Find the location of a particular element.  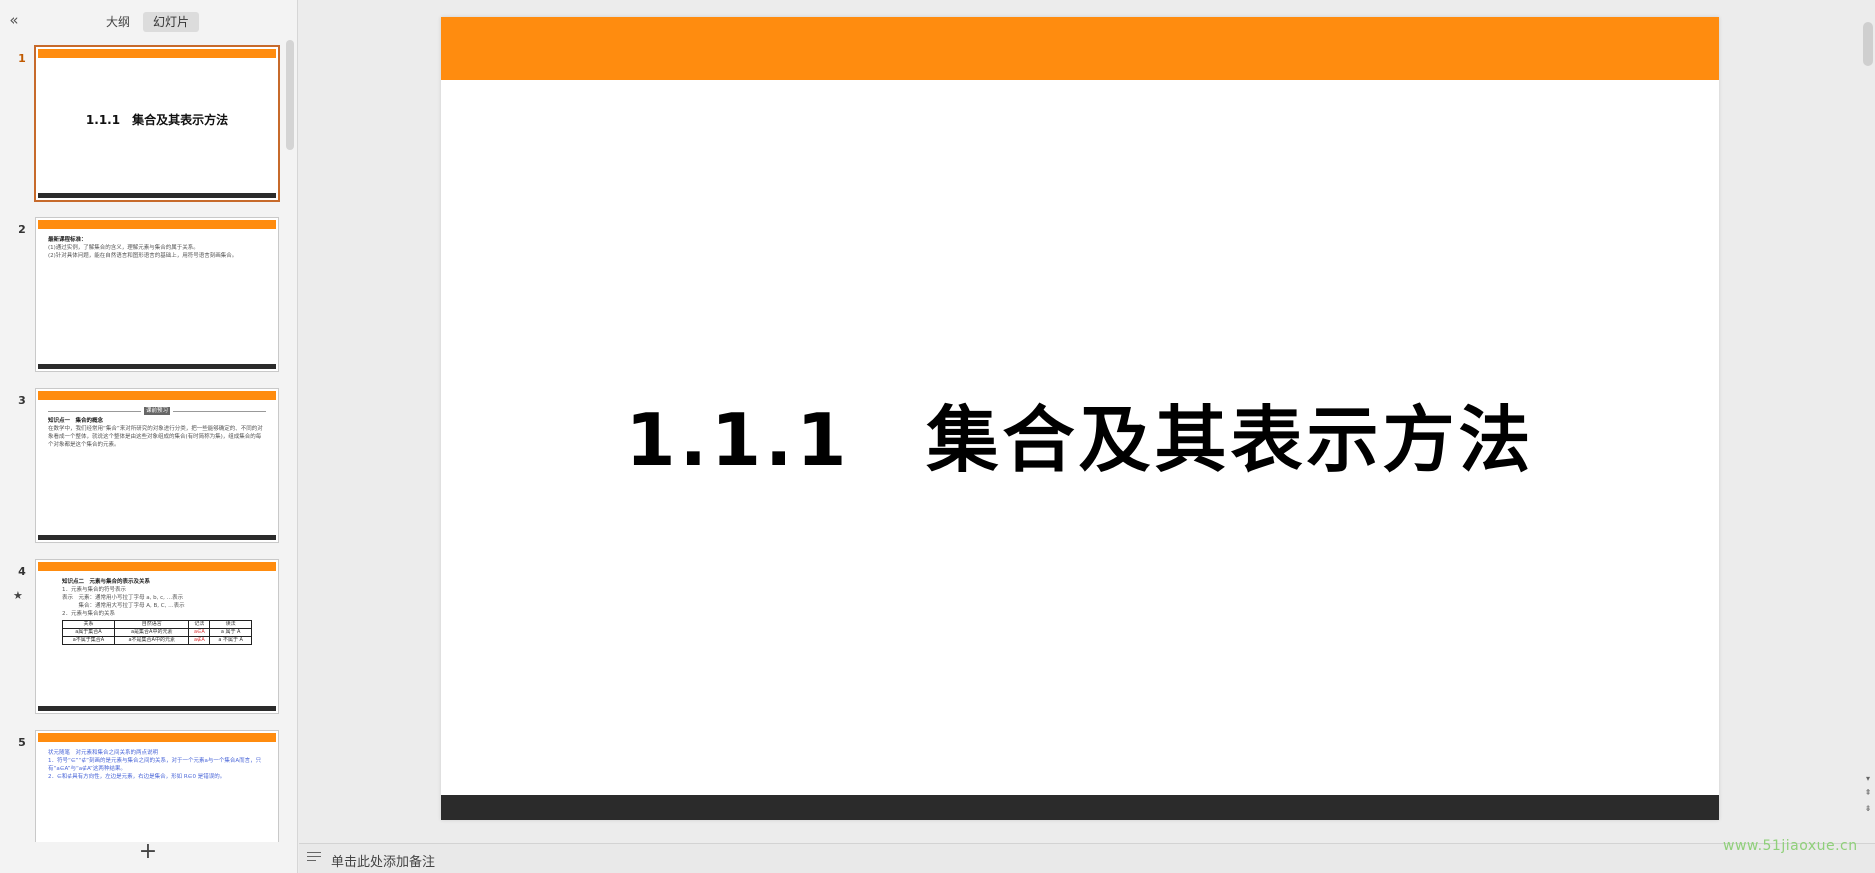

thumbnail-row-1: 1 1.1.1 集合及其表示方法 is located at coordinates (143, 122).